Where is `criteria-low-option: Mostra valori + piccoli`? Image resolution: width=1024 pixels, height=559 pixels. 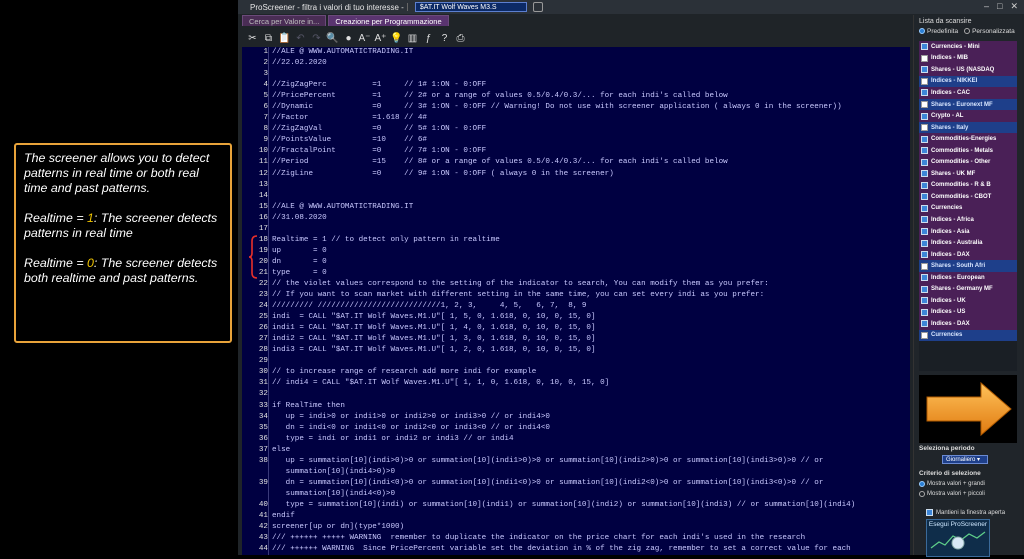 criteria-low-option: Mostra valori + piccoli is located at coordinates (952, 494).